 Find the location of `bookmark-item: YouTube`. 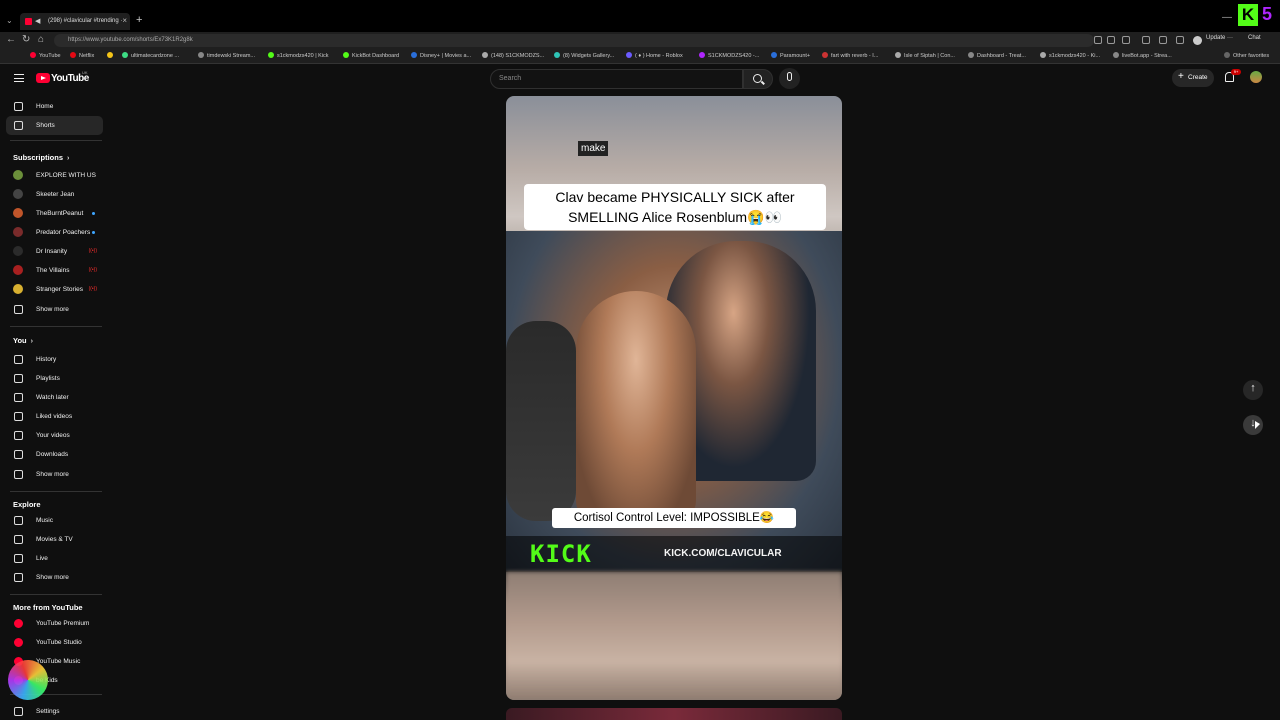

bookmark-item: YouTube is located at coordinates (45, 55).